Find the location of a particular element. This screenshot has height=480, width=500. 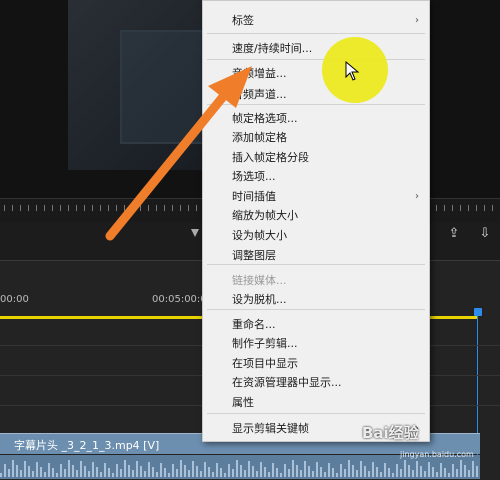

menu-item: 调整图层 is located at coordinates (316, 256).